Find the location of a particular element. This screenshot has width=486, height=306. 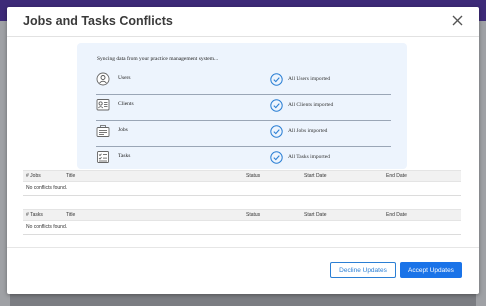

table-header: # Tasks Title Status Start Date End Date is located at coordinates (242, 215).